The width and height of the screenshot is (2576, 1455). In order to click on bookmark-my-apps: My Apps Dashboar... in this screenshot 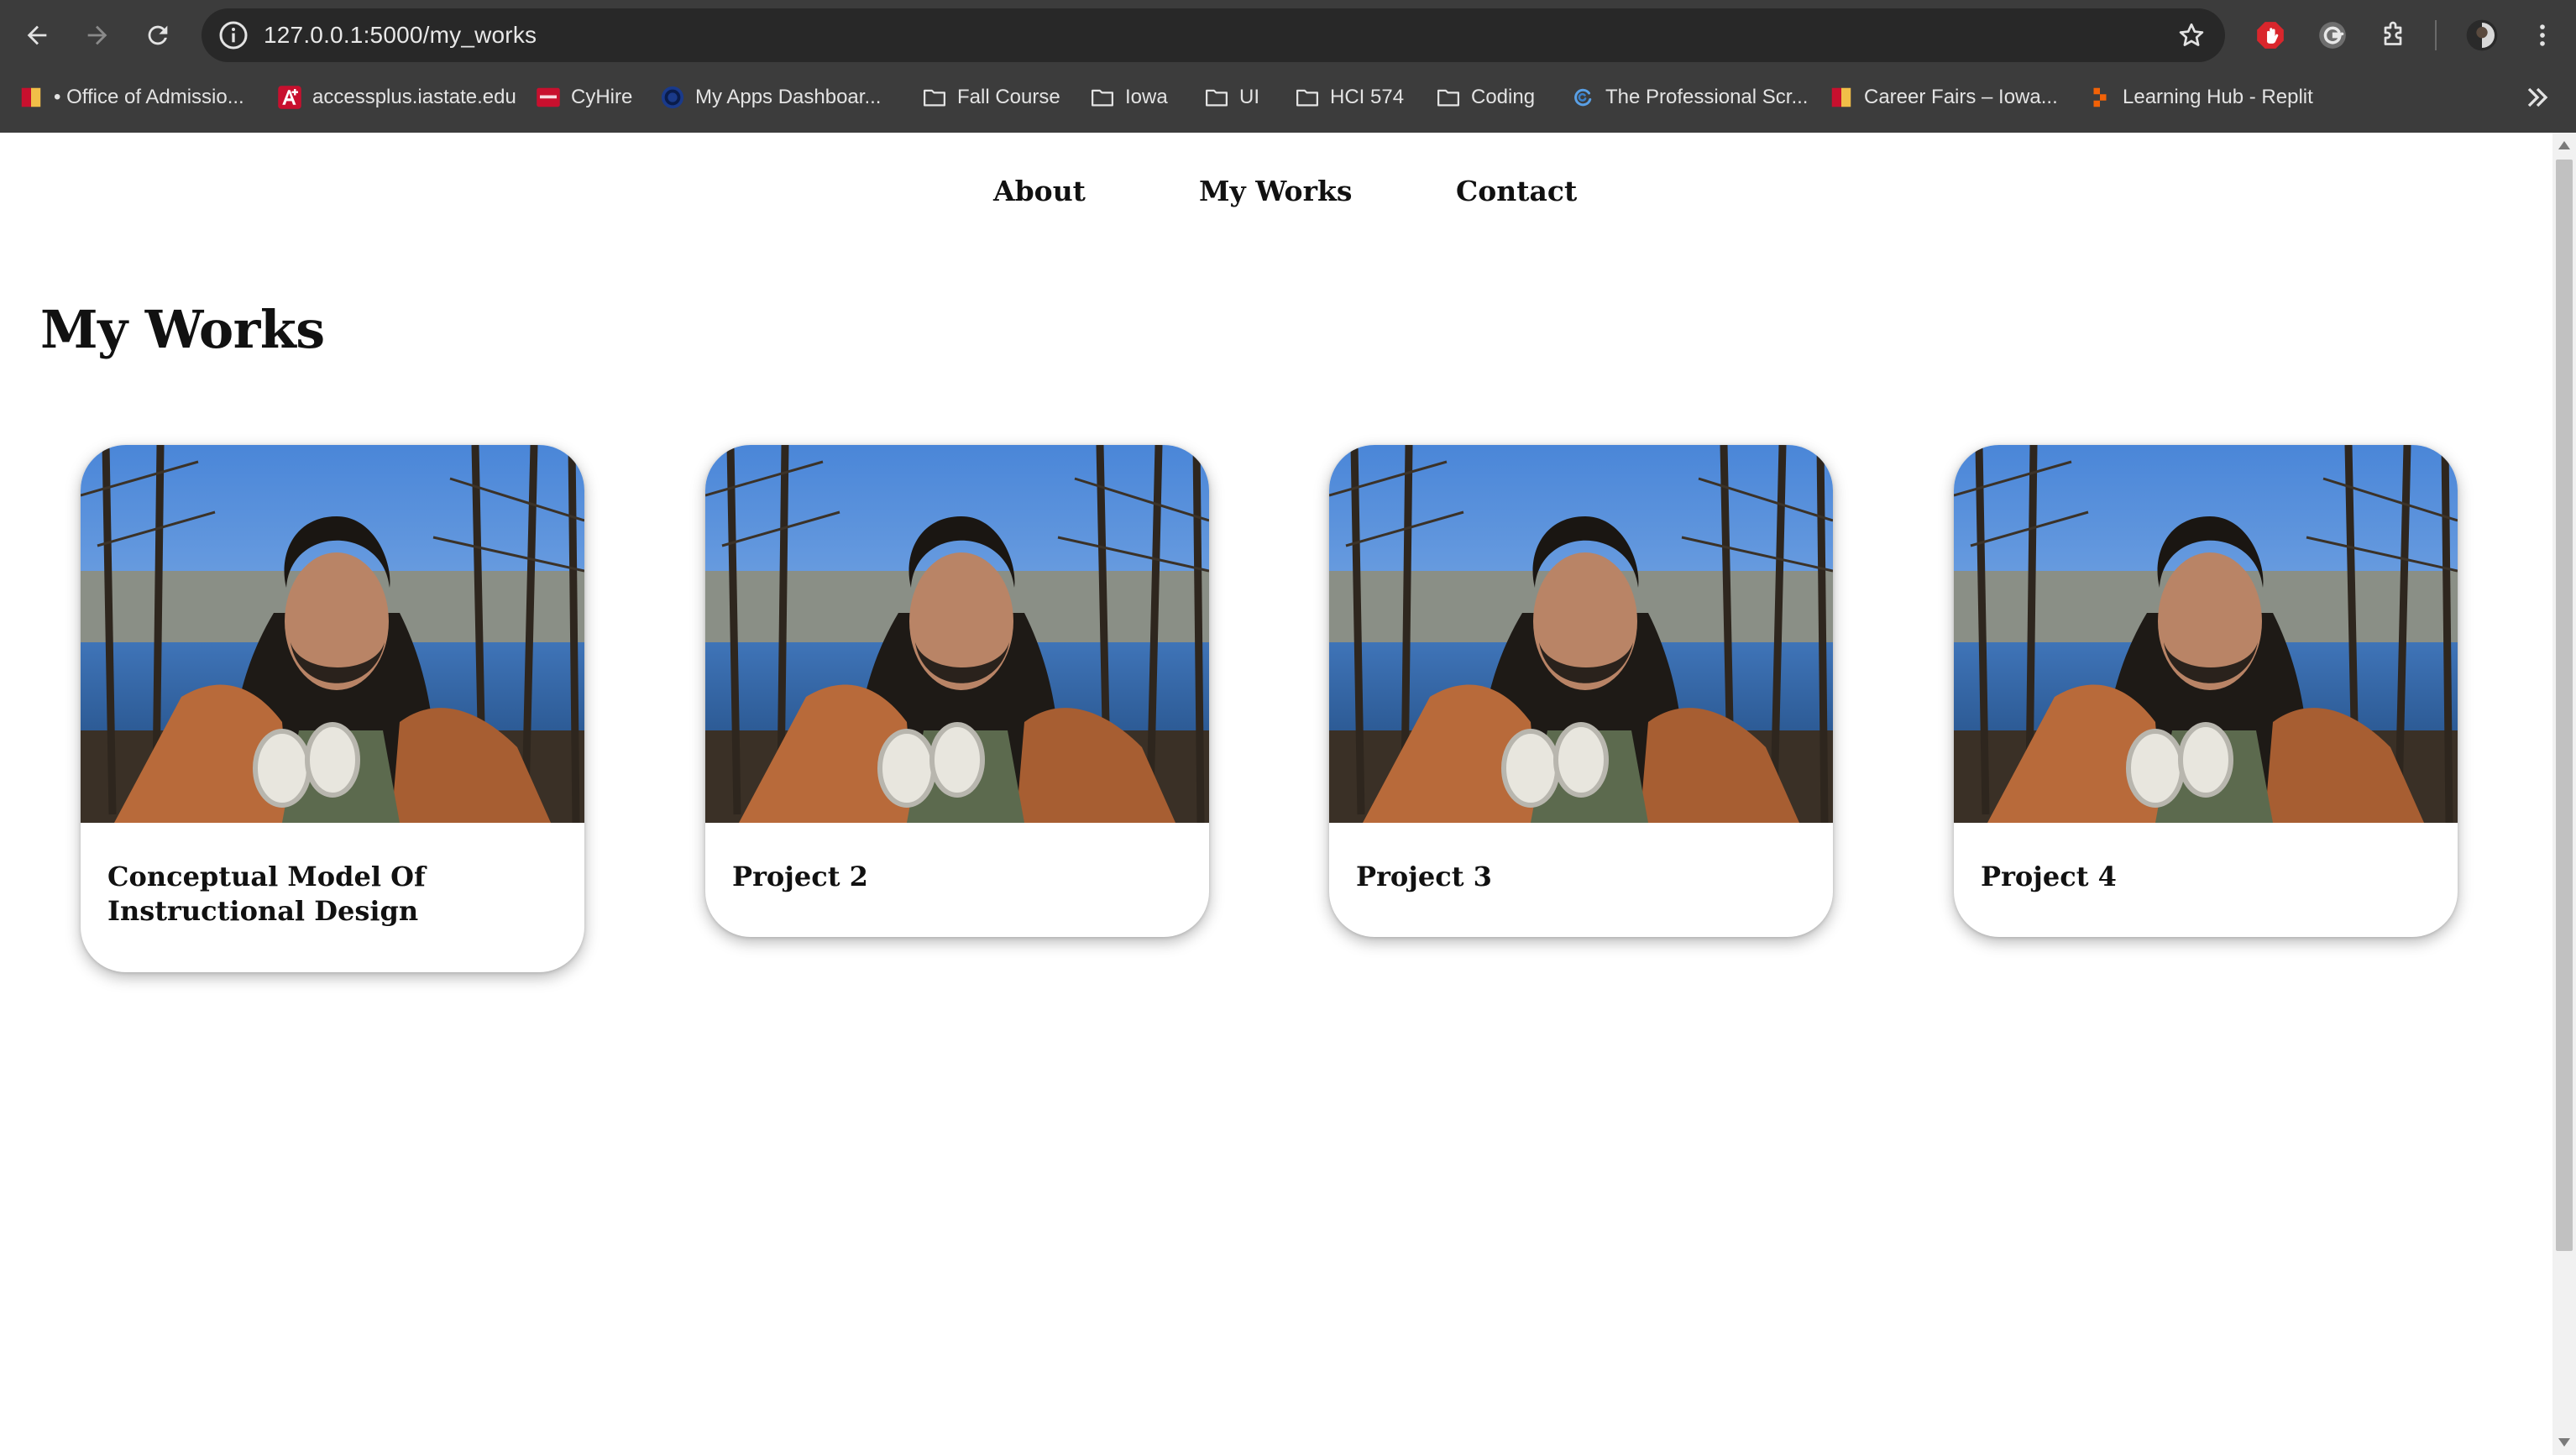, I will do `click(771, 97)`.